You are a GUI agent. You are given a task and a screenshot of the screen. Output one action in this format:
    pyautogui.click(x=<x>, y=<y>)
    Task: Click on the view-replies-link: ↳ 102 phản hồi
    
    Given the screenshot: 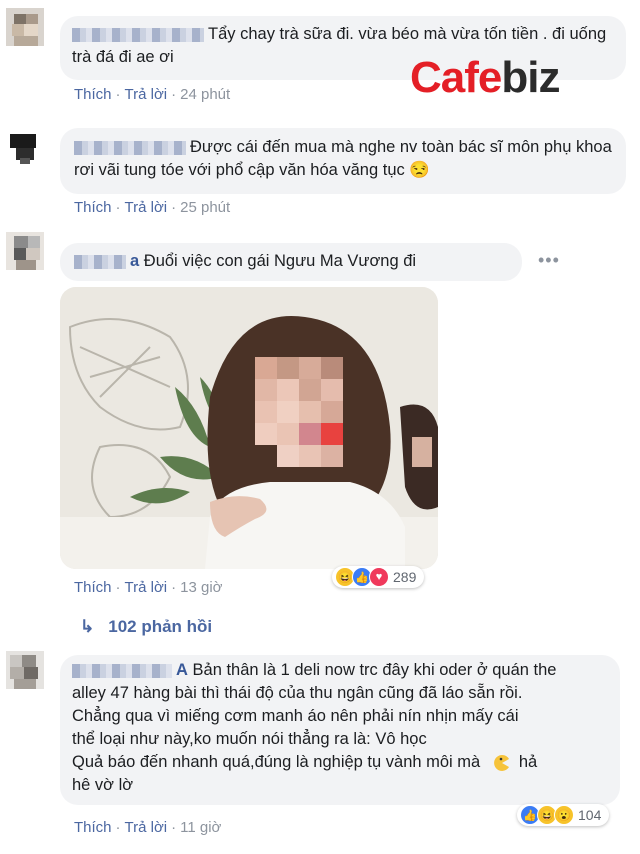 What is the action you would take?
    pyautogui.click(x=146, y=627)
    